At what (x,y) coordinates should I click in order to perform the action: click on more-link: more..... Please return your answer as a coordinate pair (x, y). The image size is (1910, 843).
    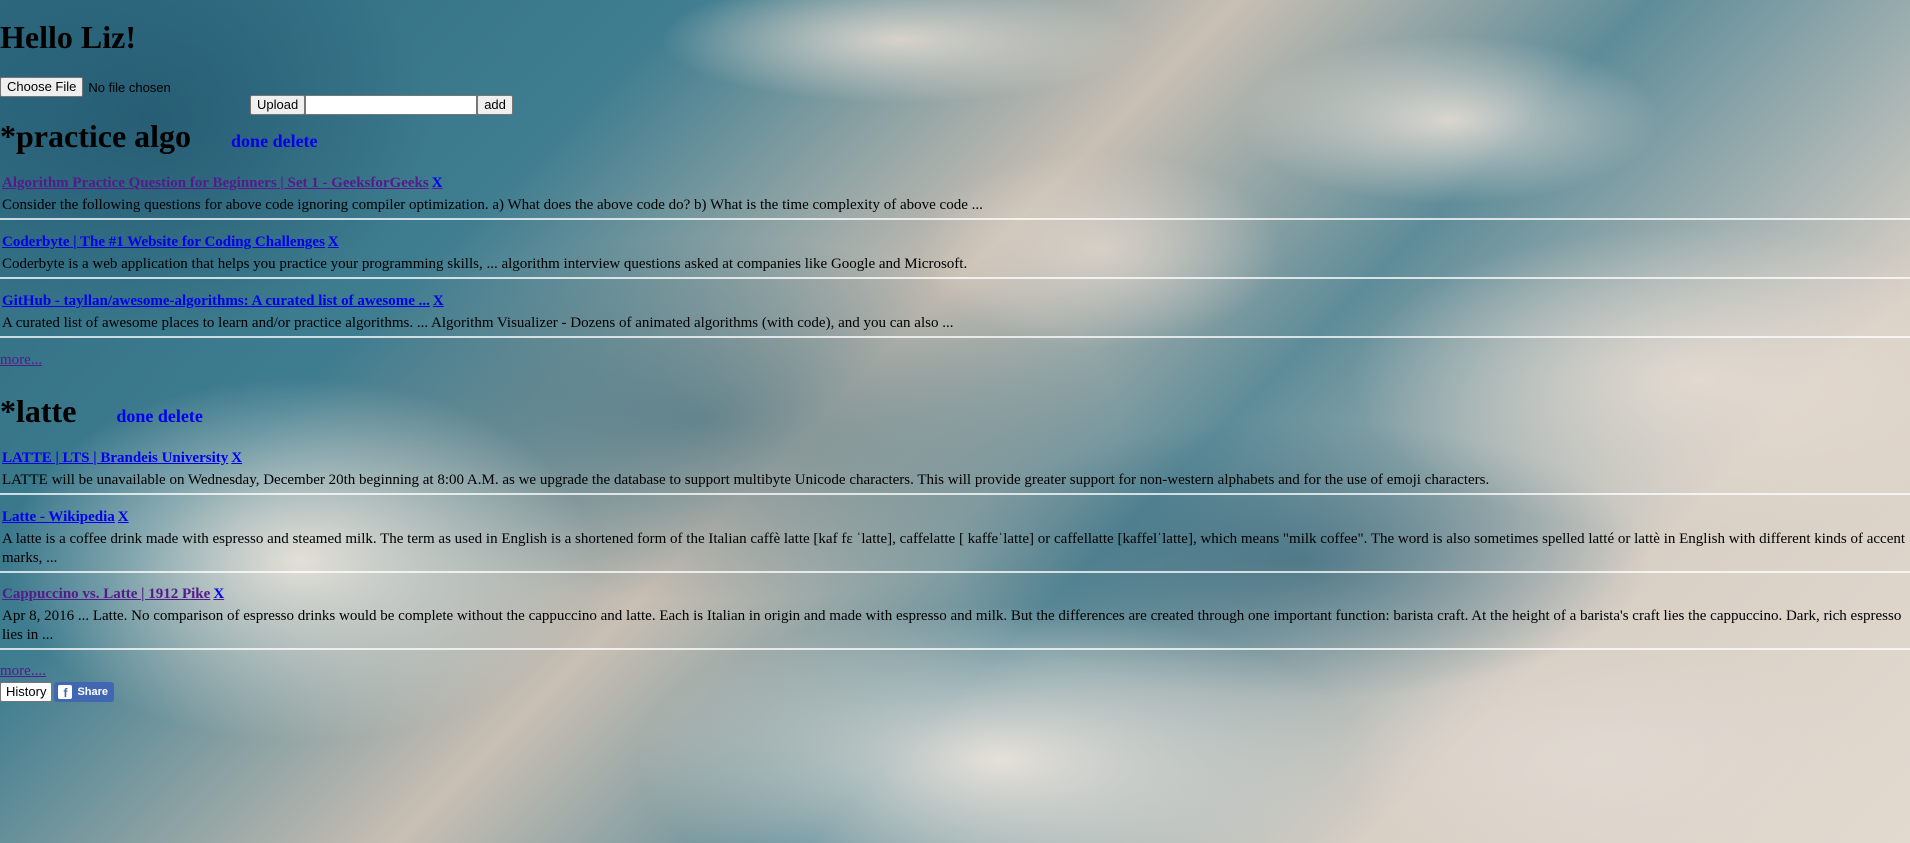
    Looking at the image, I should click on (23, 671).